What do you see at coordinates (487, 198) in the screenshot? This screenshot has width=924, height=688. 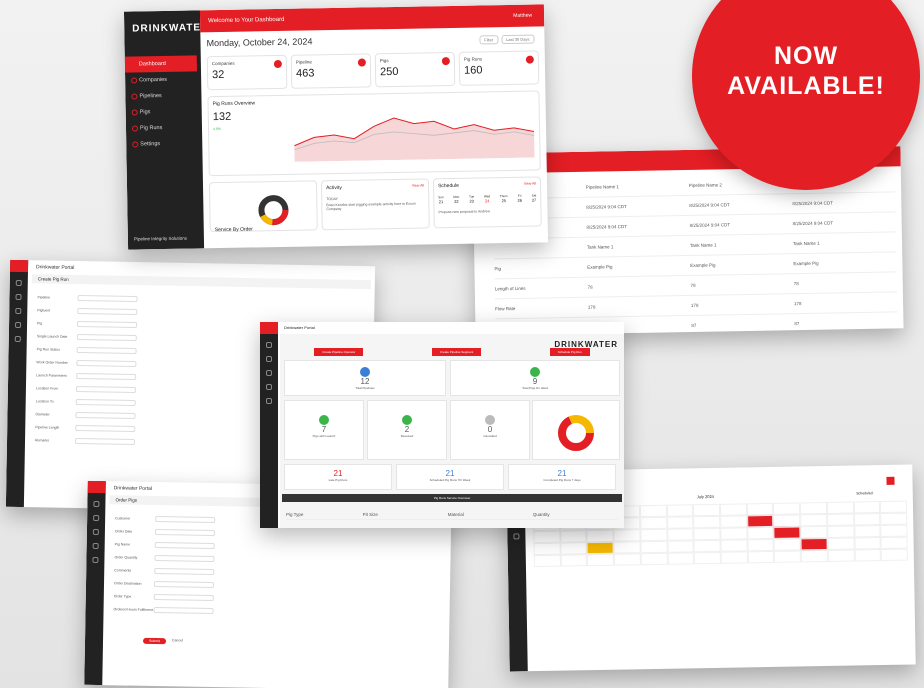 I see `schedule-day: Wed 24` at bounding box center [487, 198].